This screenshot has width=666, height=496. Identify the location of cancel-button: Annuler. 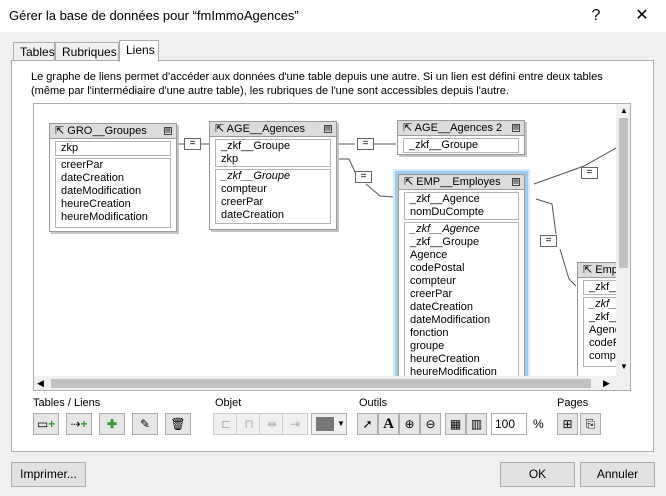
(617, 474).